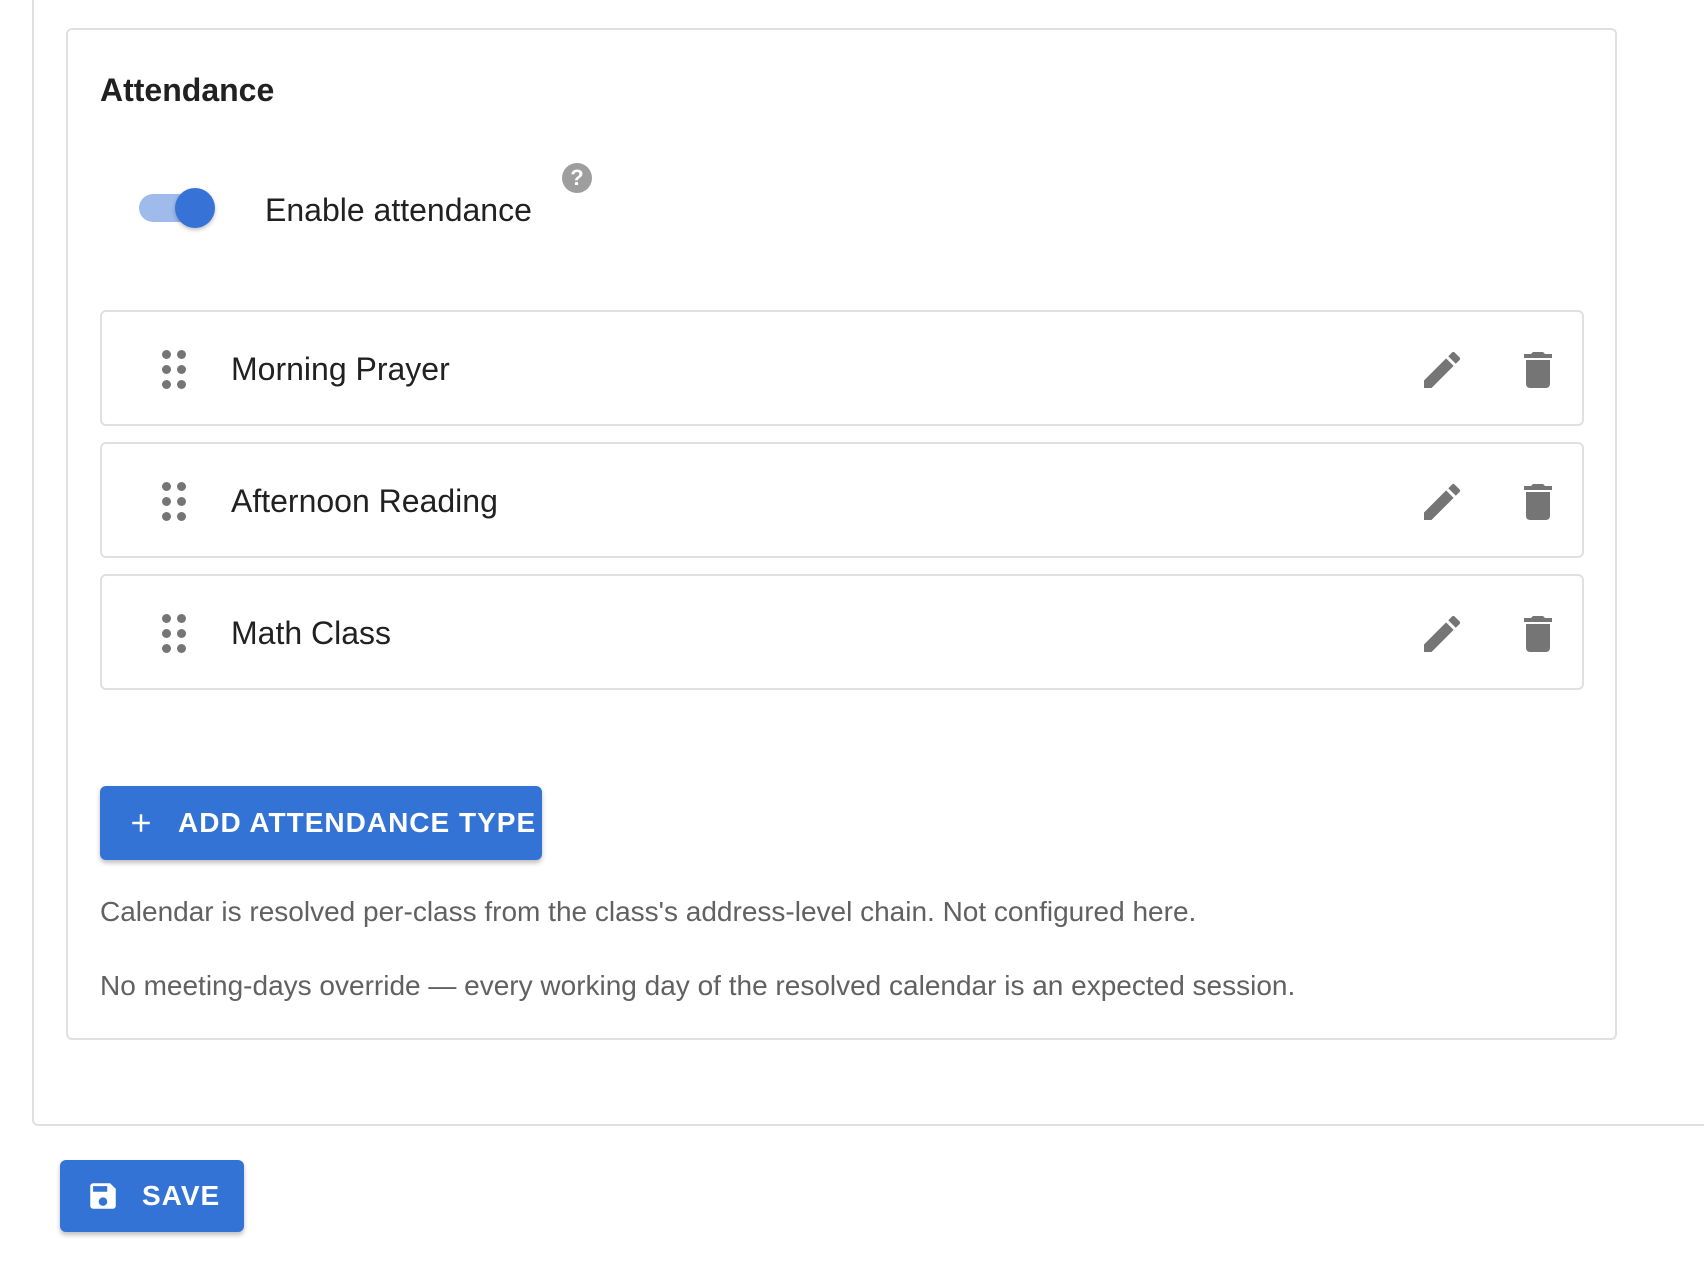 The image size is (1704, 1262). What do you see at coordinates (364, 501) in the screenshot?
I see `attendance-type-name: Afternoon Reading` at bounding box center [364, 501].